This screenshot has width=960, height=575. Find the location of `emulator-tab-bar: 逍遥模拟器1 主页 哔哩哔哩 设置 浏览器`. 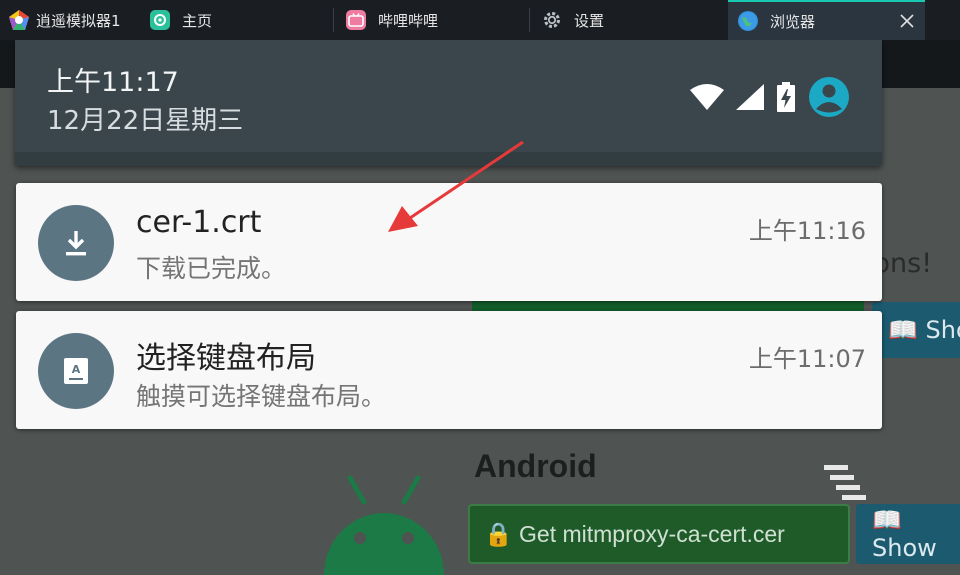

emulator-tab-bar: 逍遥模拟器1 主页 哔哩哔哩 设置 浏览器 is located at coordinates (480, 20).